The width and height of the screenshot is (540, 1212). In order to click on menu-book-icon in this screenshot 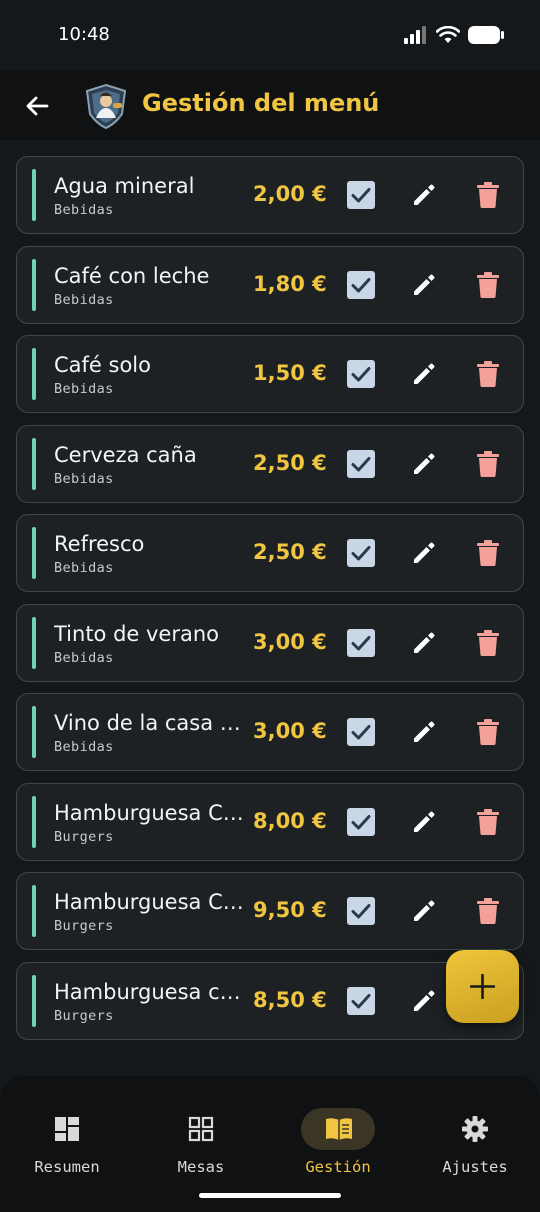, I will do `click(339, 1129)`.